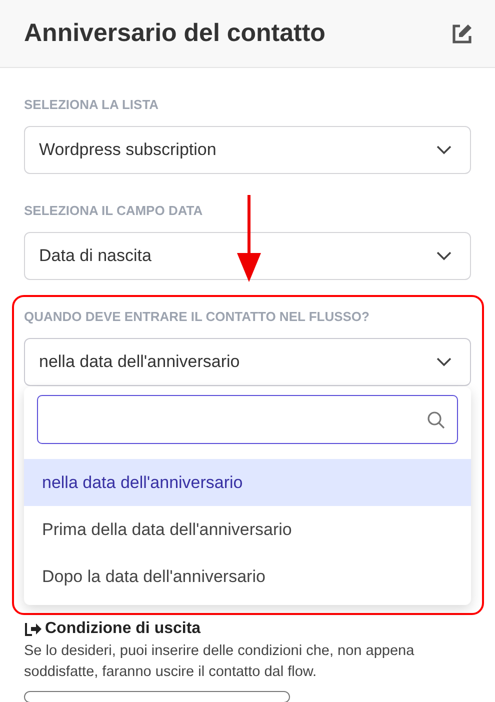 The image size is (495, 702). What do you see at coordinates (197, 317) in the screenshot?
I see `field-label: QUANDO DEVE ENTRARE IL CONTATTO NEL FLUSSO?` at bounding box center [197, 317].